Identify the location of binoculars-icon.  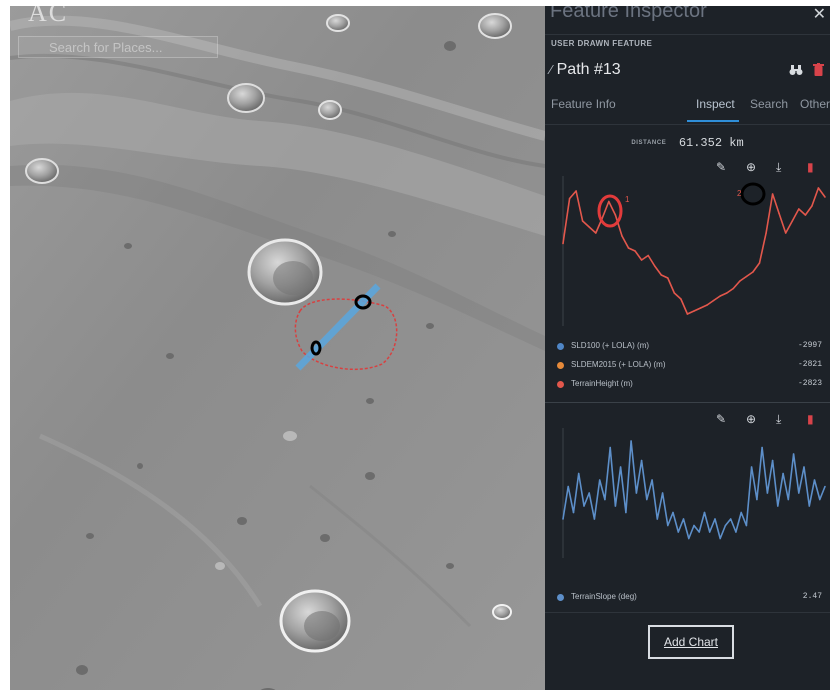
(796, 71).